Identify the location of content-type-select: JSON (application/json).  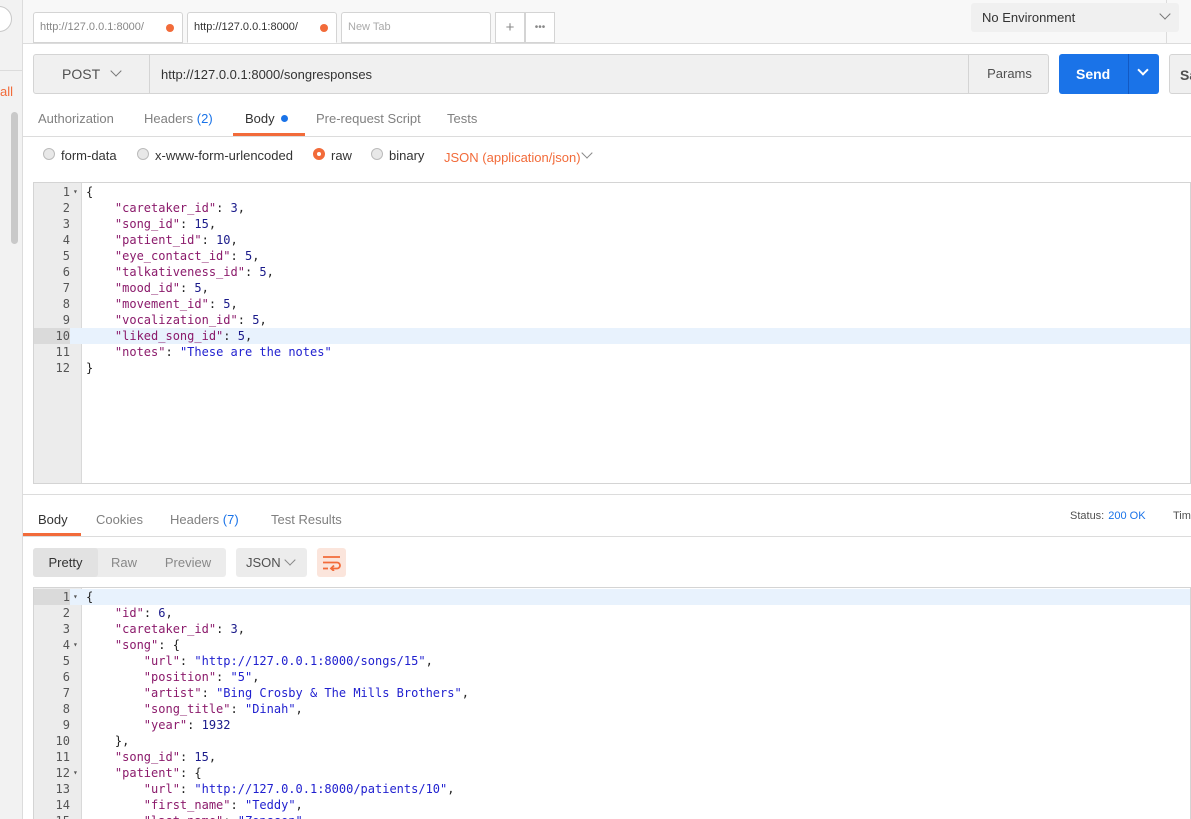
(512, 157).